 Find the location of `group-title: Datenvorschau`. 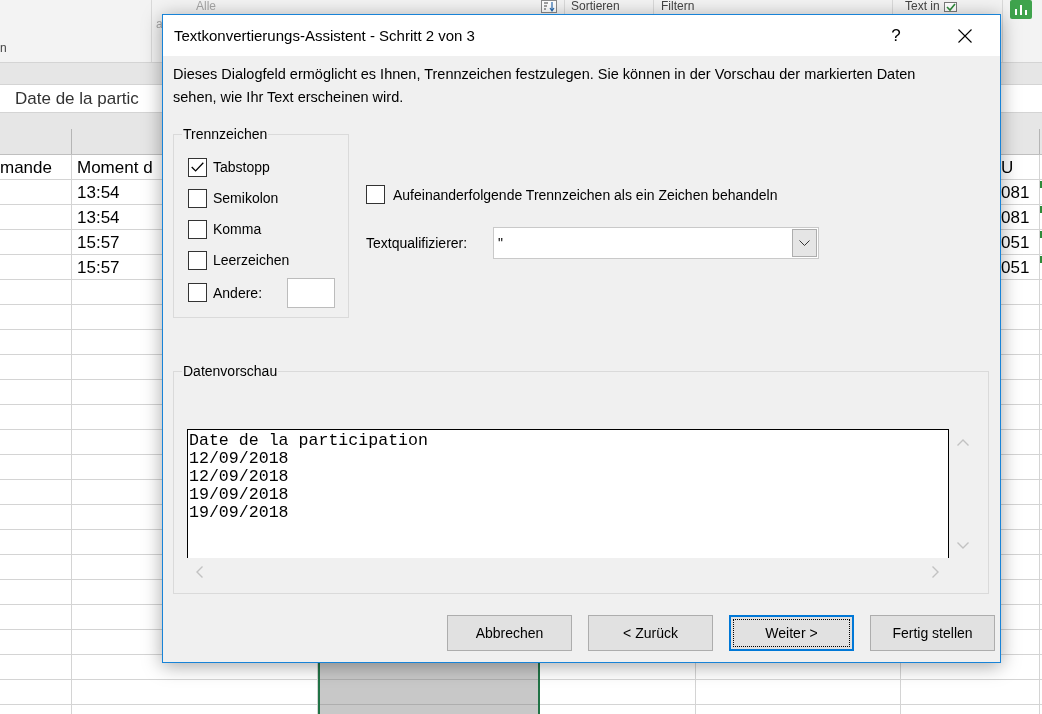

group-title: Datenvorschau is located at coordinates (230, 371).